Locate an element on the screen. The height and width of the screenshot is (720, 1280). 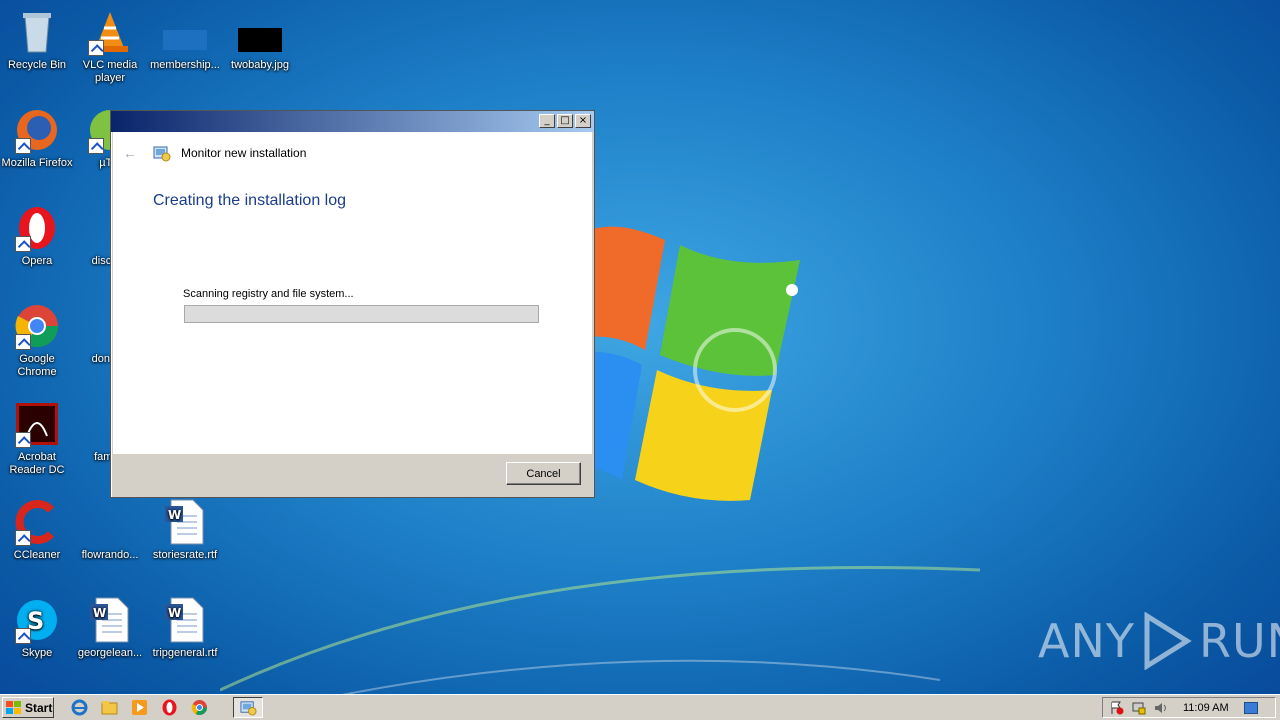
window-titlebar: _ □ × is located at coordinates (352, 121).